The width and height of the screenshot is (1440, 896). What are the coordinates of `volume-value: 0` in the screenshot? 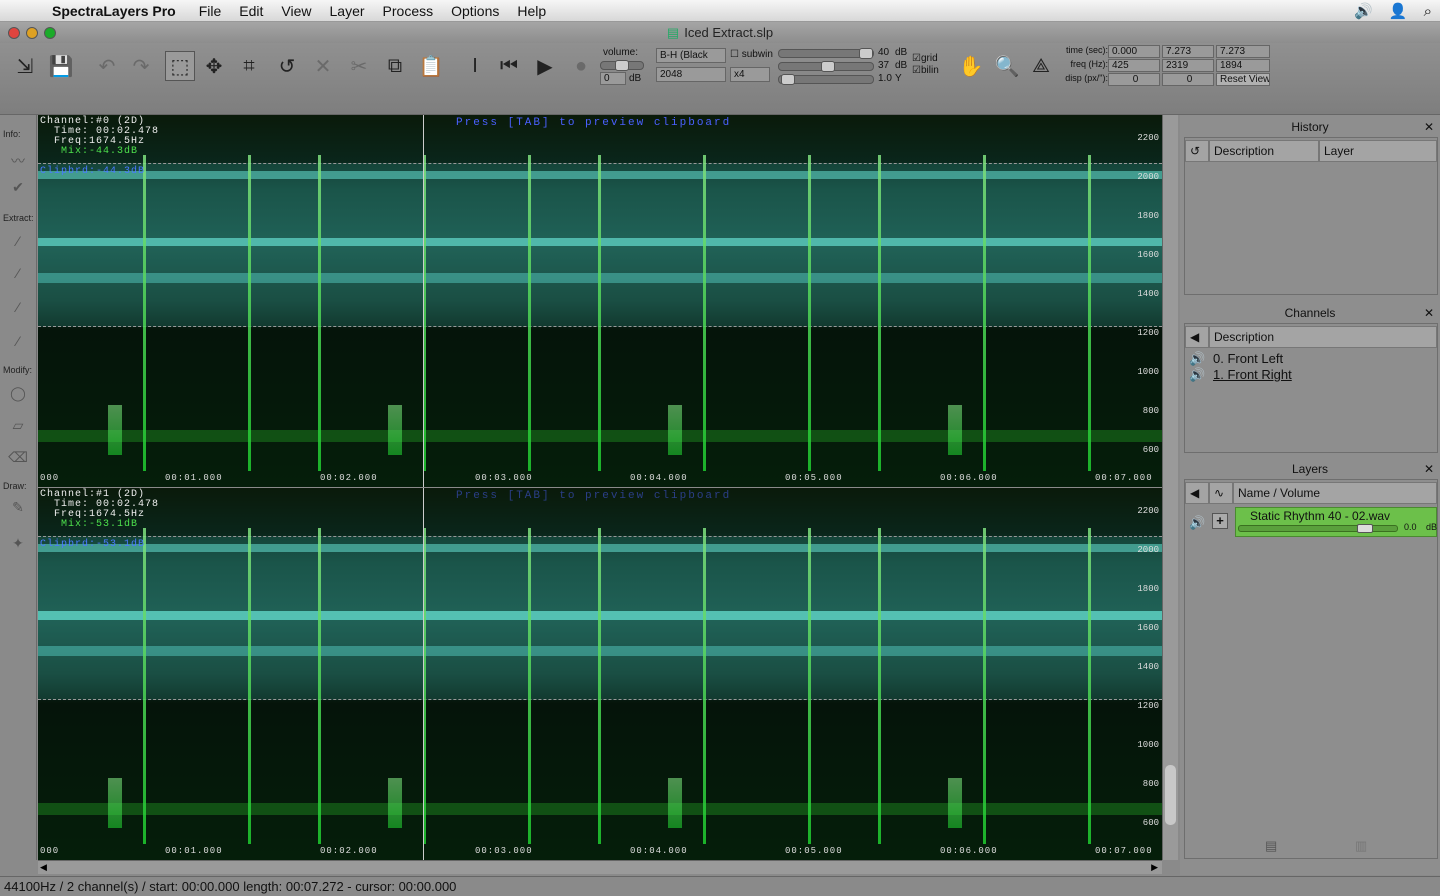 It's located at (613, 78).